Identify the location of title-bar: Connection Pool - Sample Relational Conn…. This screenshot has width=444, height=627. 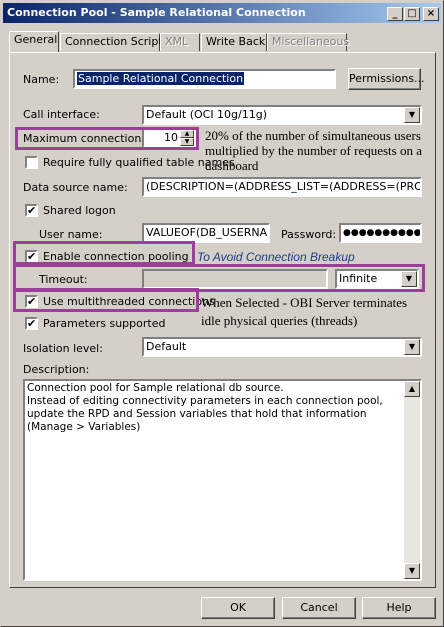
(222, 13).